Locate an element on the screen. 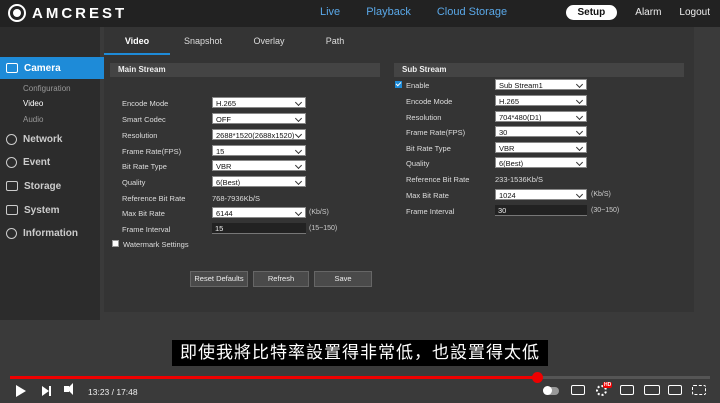 The image size is (720, 403). reset-defaults-button: Reset Defaults is located at coordinates (219, 279).